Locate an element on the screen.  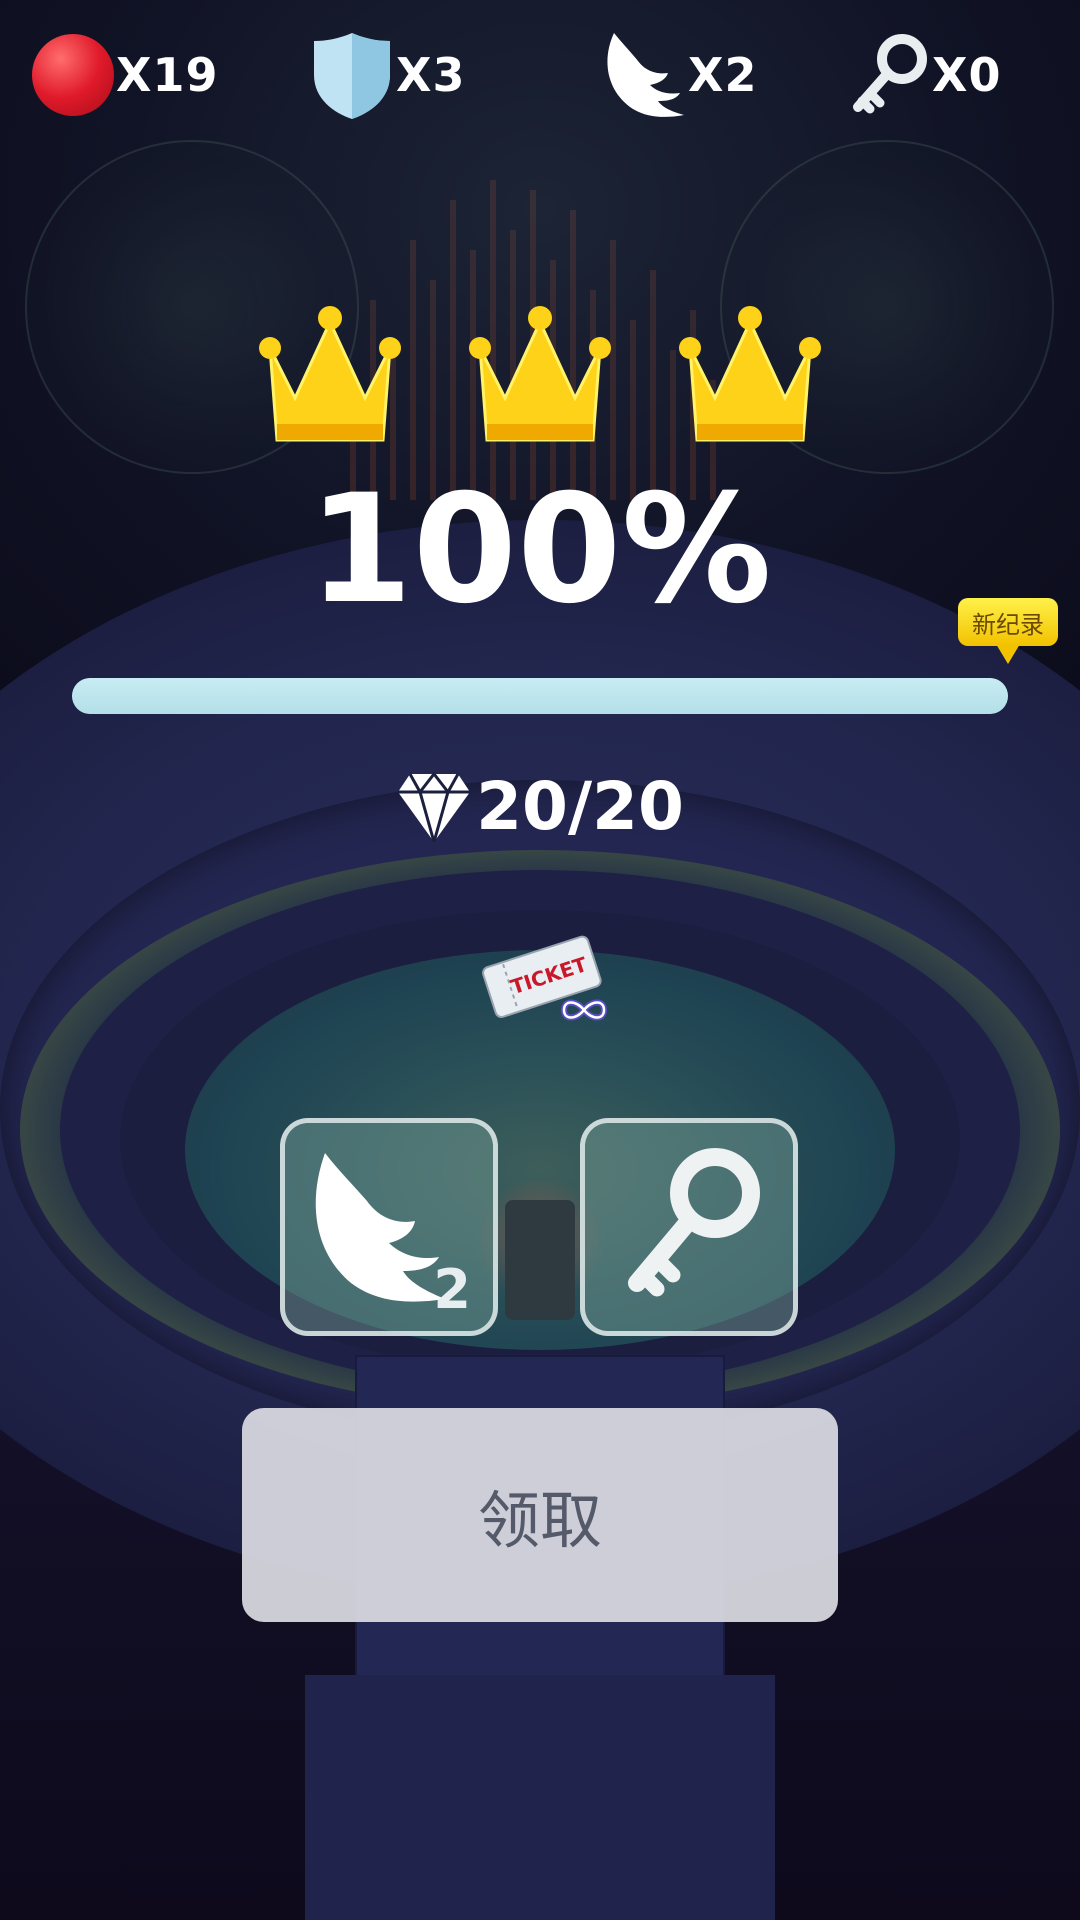
keys-counter: X0 is located at coordinates (925, 75).